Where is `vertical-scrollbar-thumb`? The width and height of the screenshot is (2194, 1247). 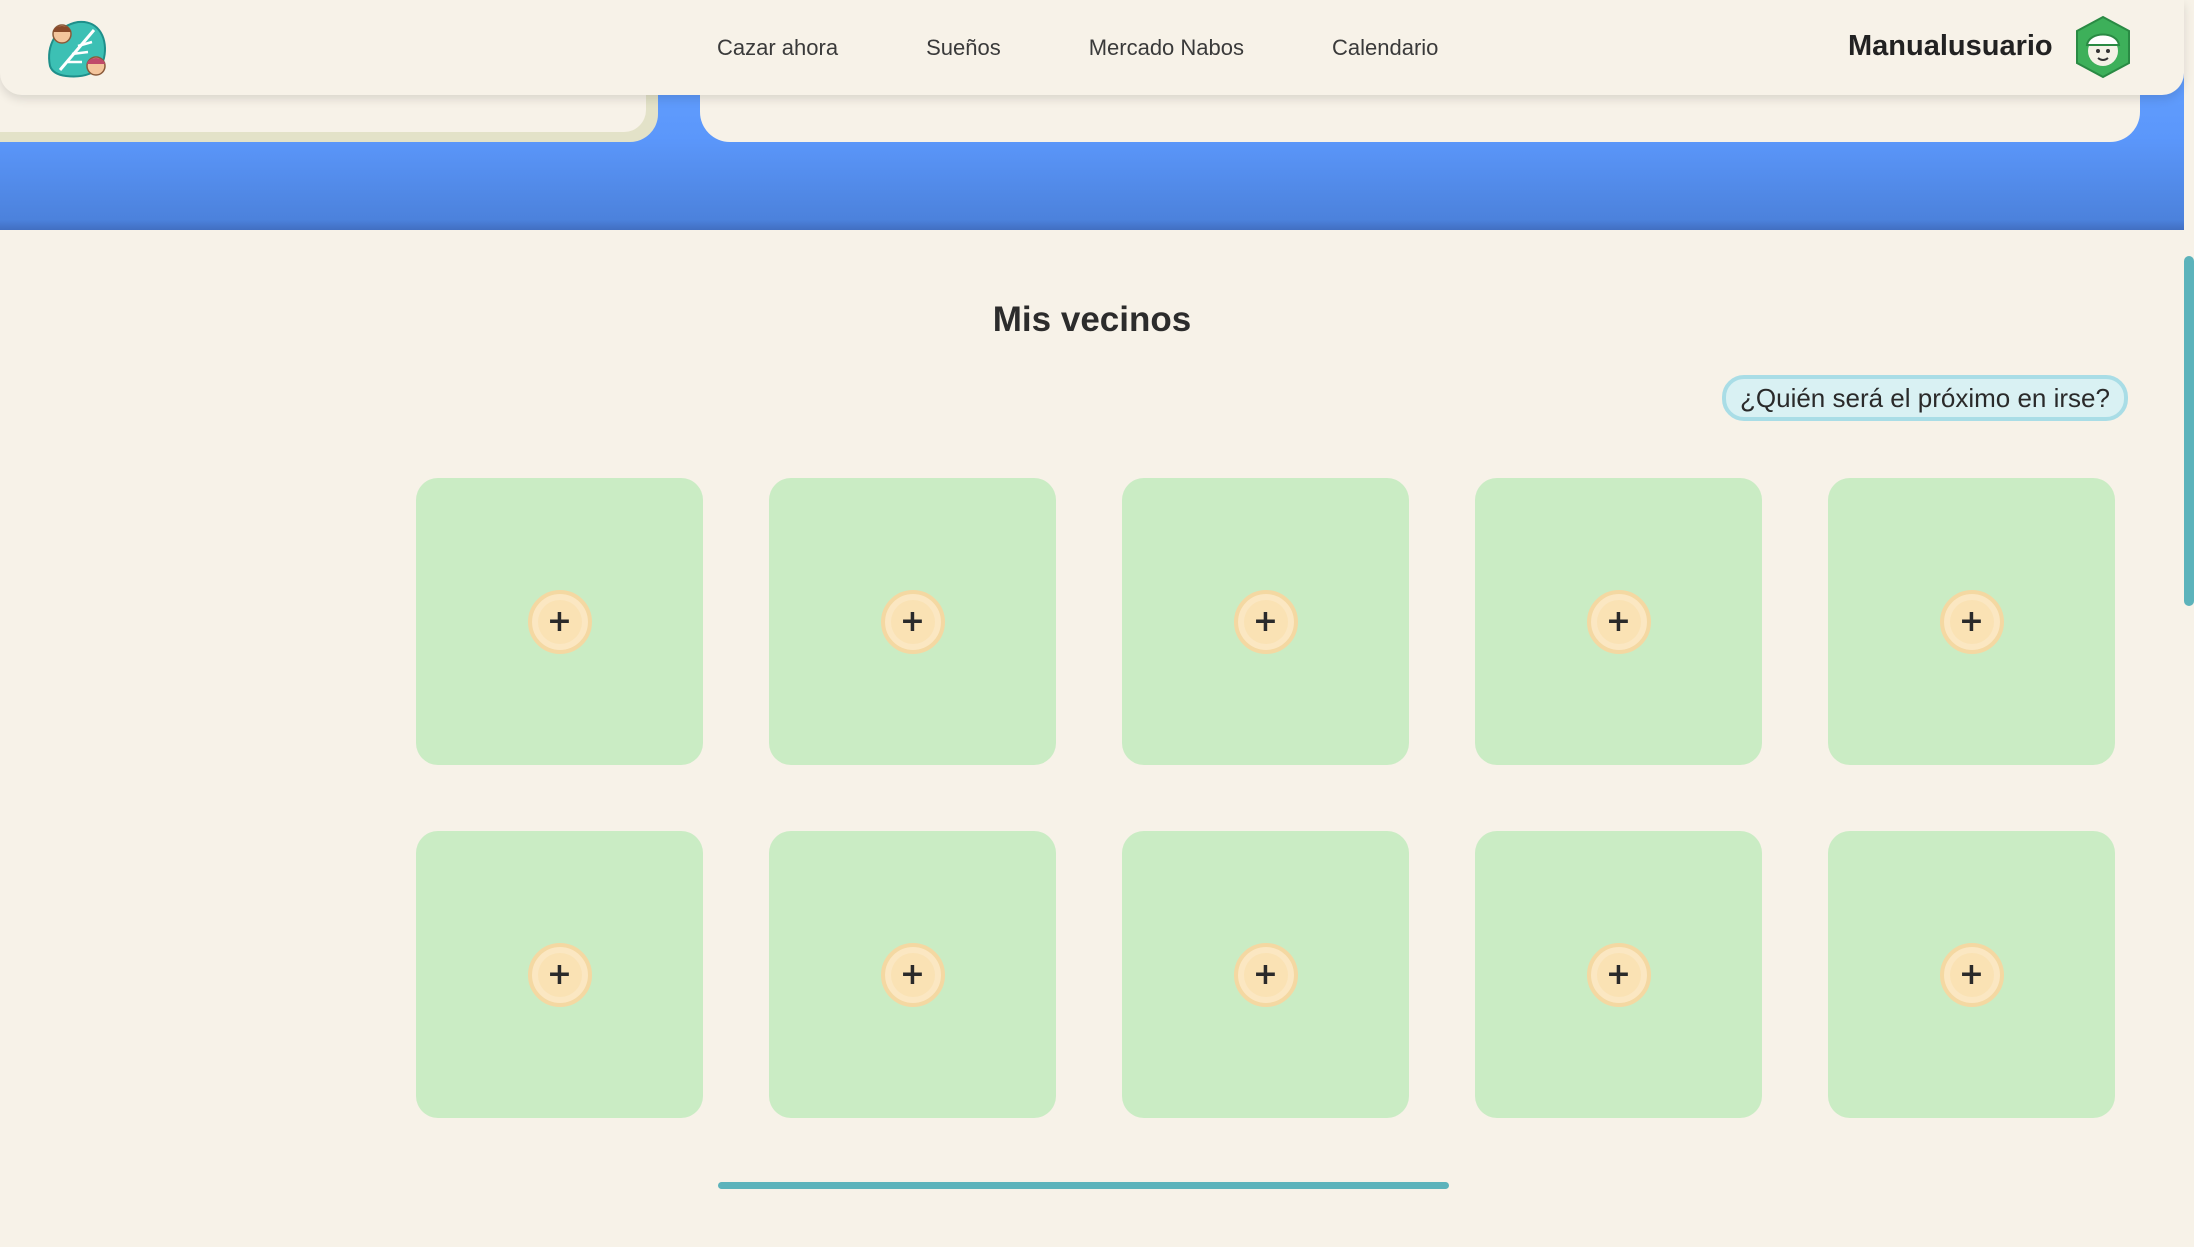
vertical-scrollbar-thumb is located at coordinates (2189, 431).